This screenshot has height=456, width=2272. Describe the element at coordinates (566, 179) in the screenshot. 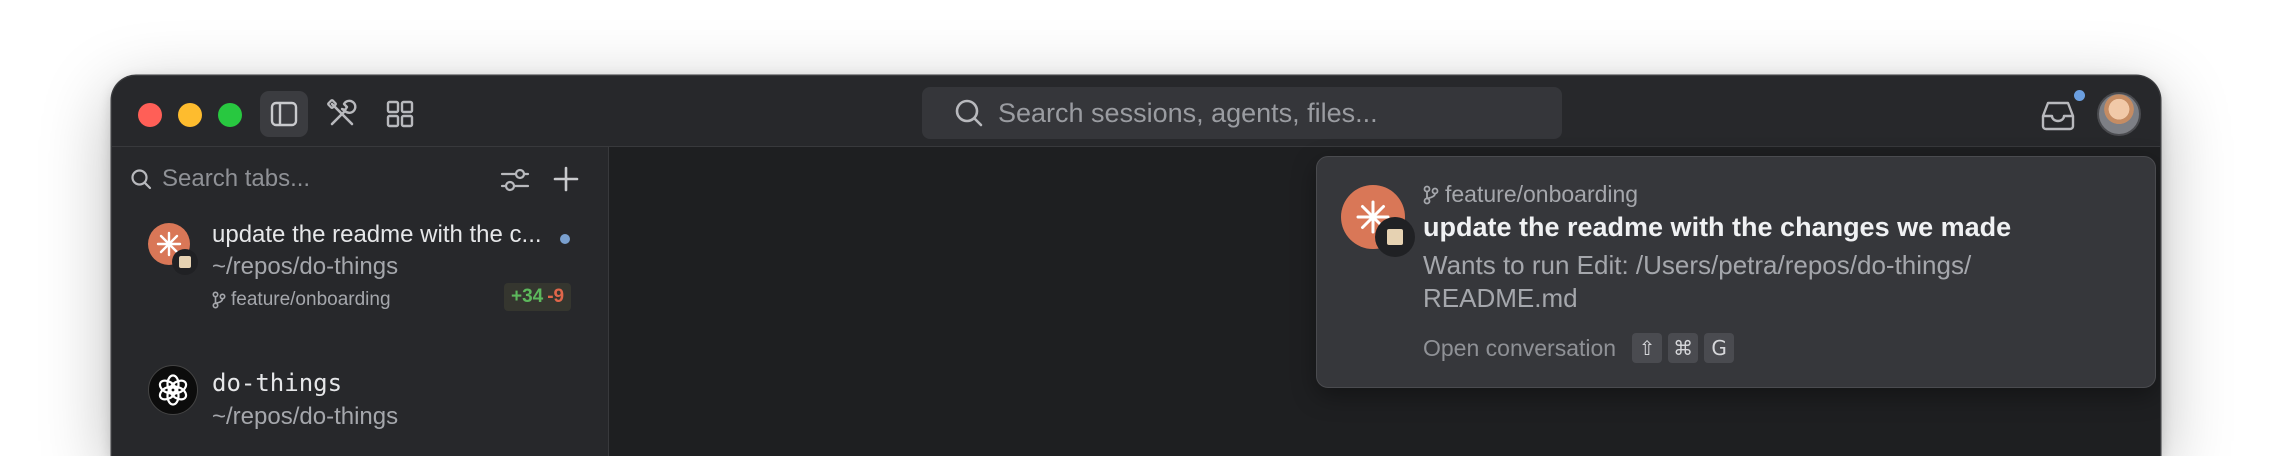

I see `new-tab-icon` at that location.